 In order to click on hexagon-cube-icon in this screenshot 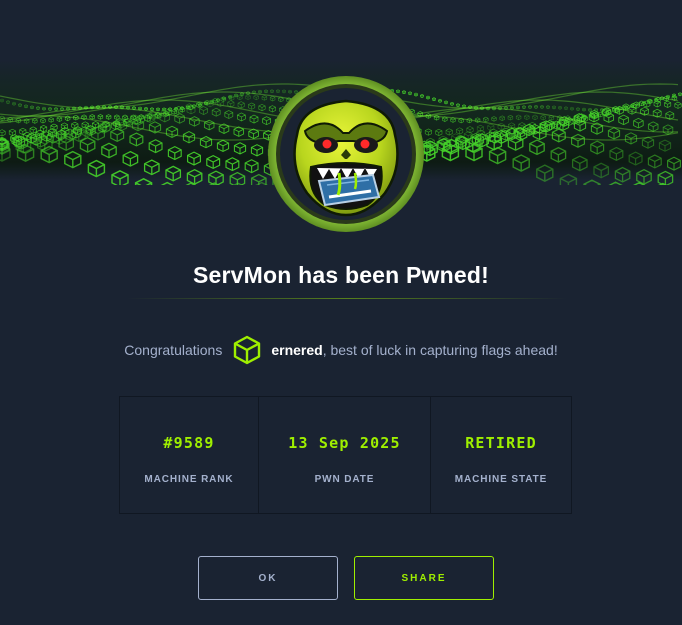, I will do `click(247, 350)`.